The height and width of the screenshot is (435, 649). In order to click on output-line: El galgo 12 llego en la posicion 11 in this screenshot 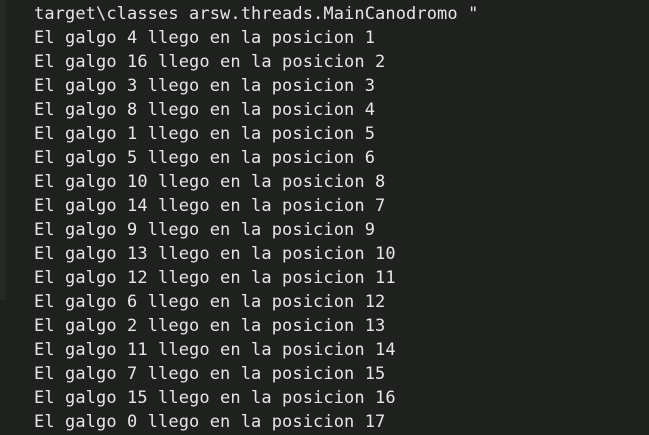, I will do `click(215, 278)`.